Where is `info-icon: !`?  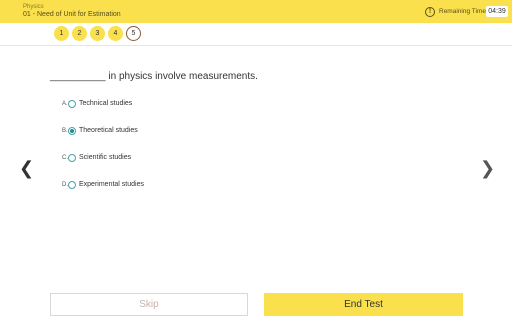 info-icon: ! is located at coordinates (430, 12).